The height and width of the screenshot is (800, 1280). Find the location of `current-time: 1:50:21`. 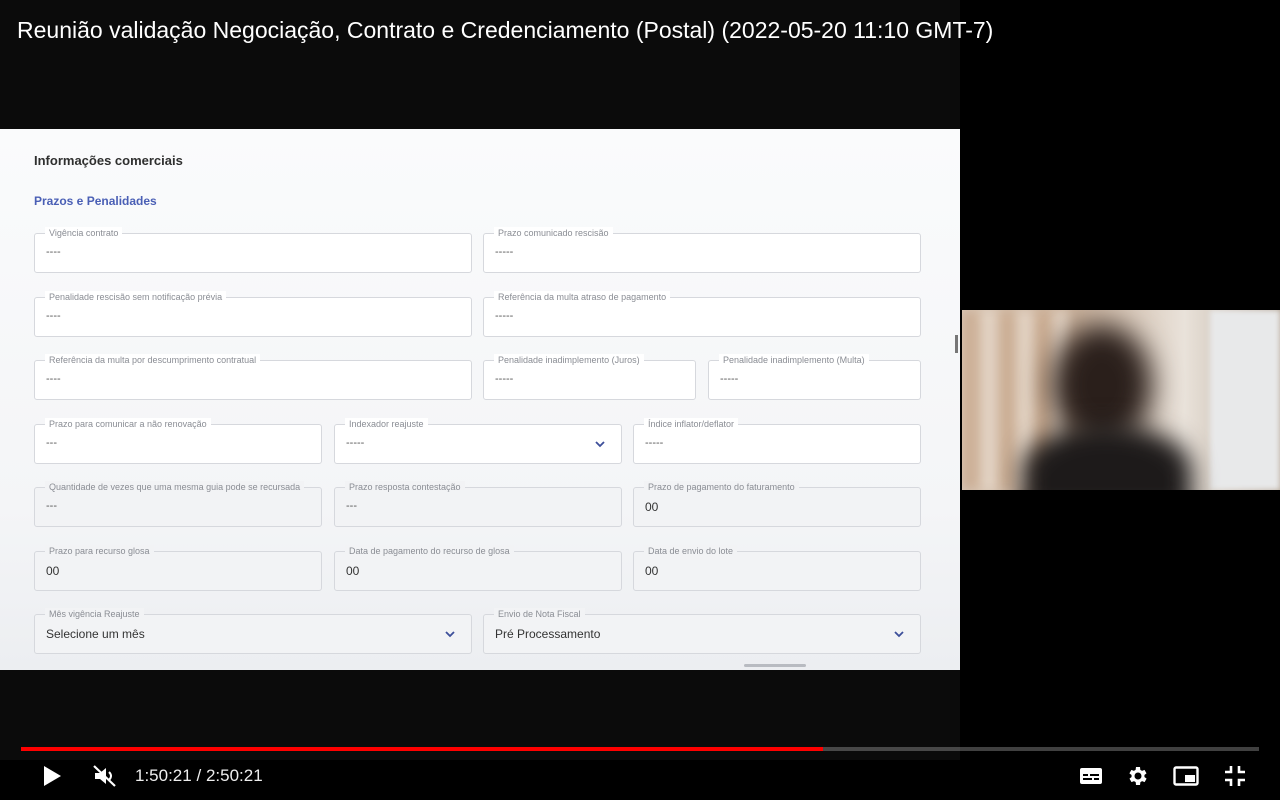

current-time: 1:50:21 is located at coordinates (163, 775).